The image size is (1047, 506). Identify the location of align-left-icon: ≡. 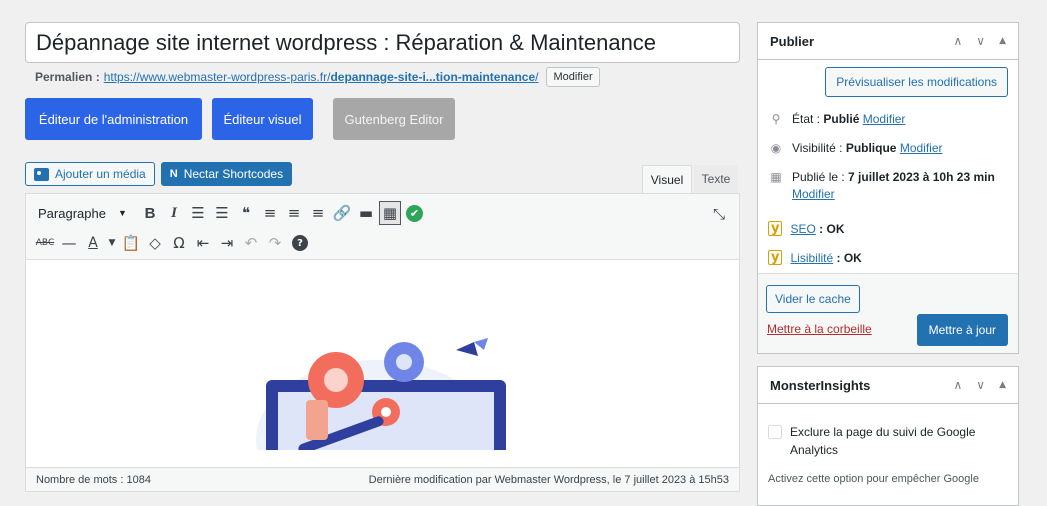
(270, 213).